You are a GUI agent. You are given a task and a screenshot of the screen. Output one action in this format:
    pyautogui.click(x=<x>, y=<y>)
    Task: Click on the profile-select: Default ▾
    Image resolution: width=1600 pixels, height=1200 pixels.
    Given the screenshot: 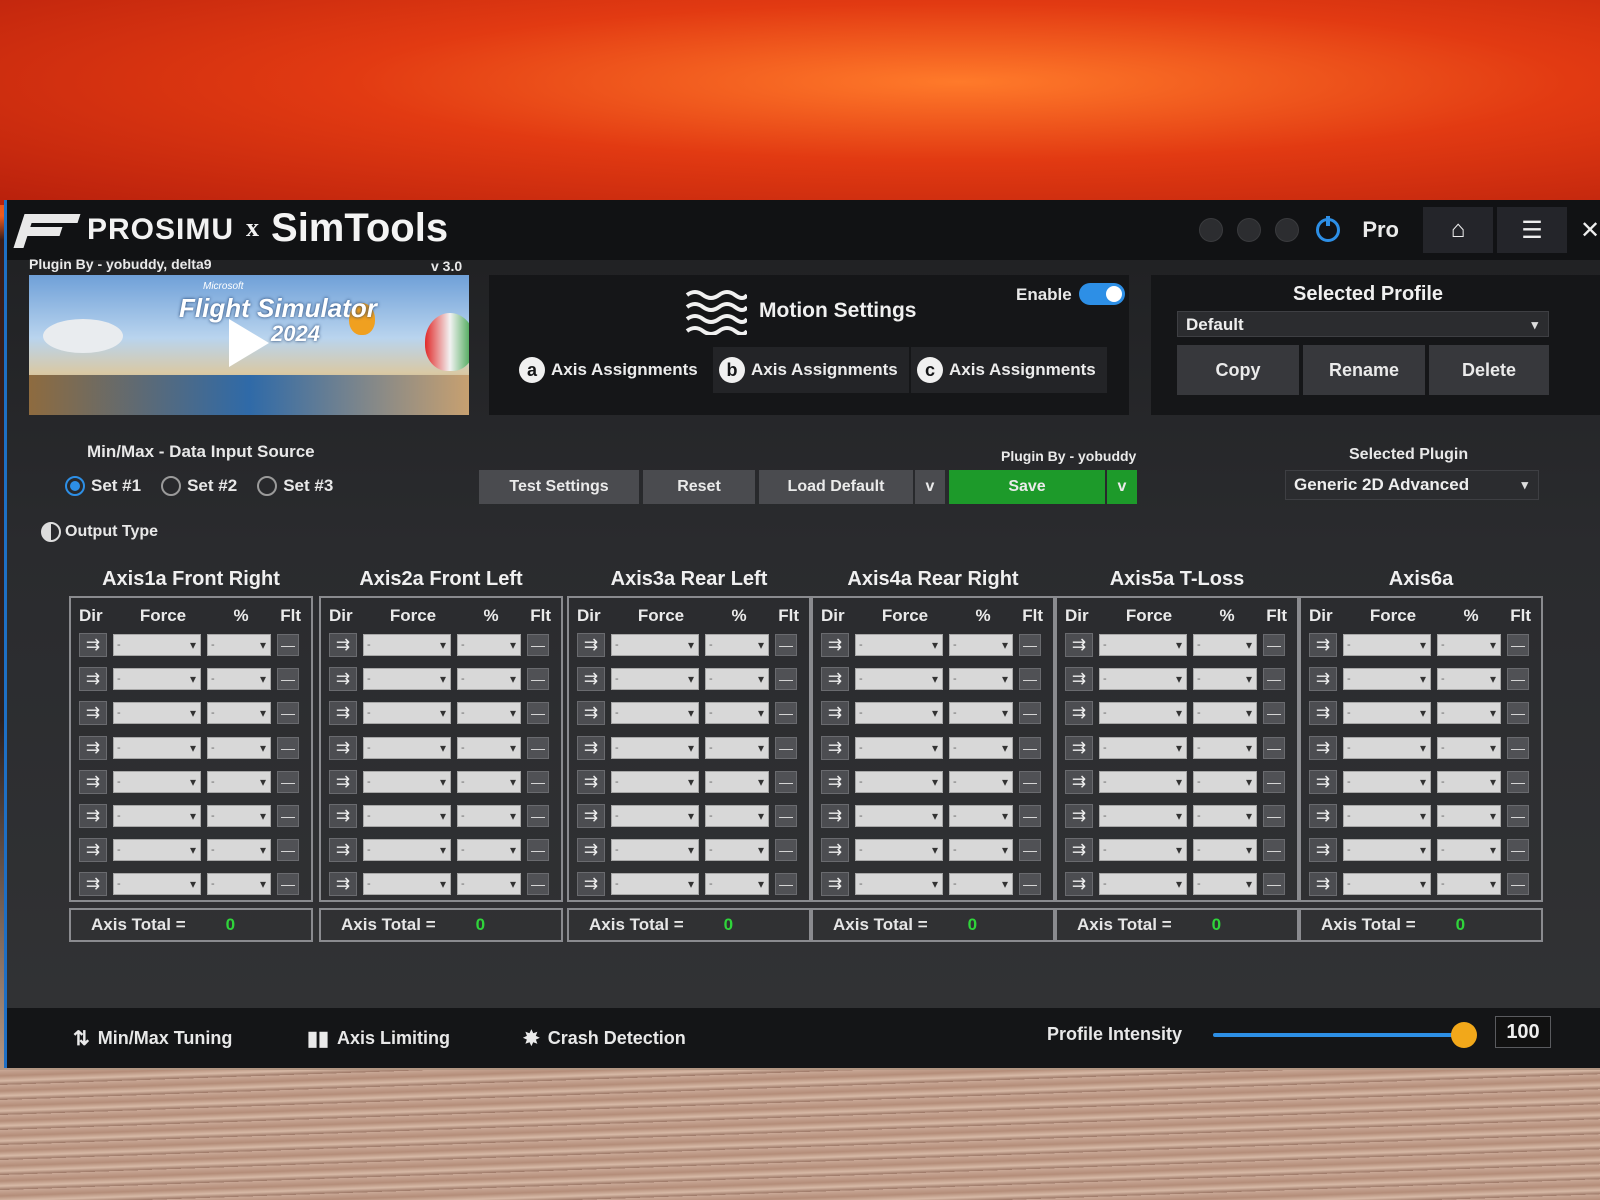 What is the action you would take?
    pyautogui.click(x=1363, y=324)
    